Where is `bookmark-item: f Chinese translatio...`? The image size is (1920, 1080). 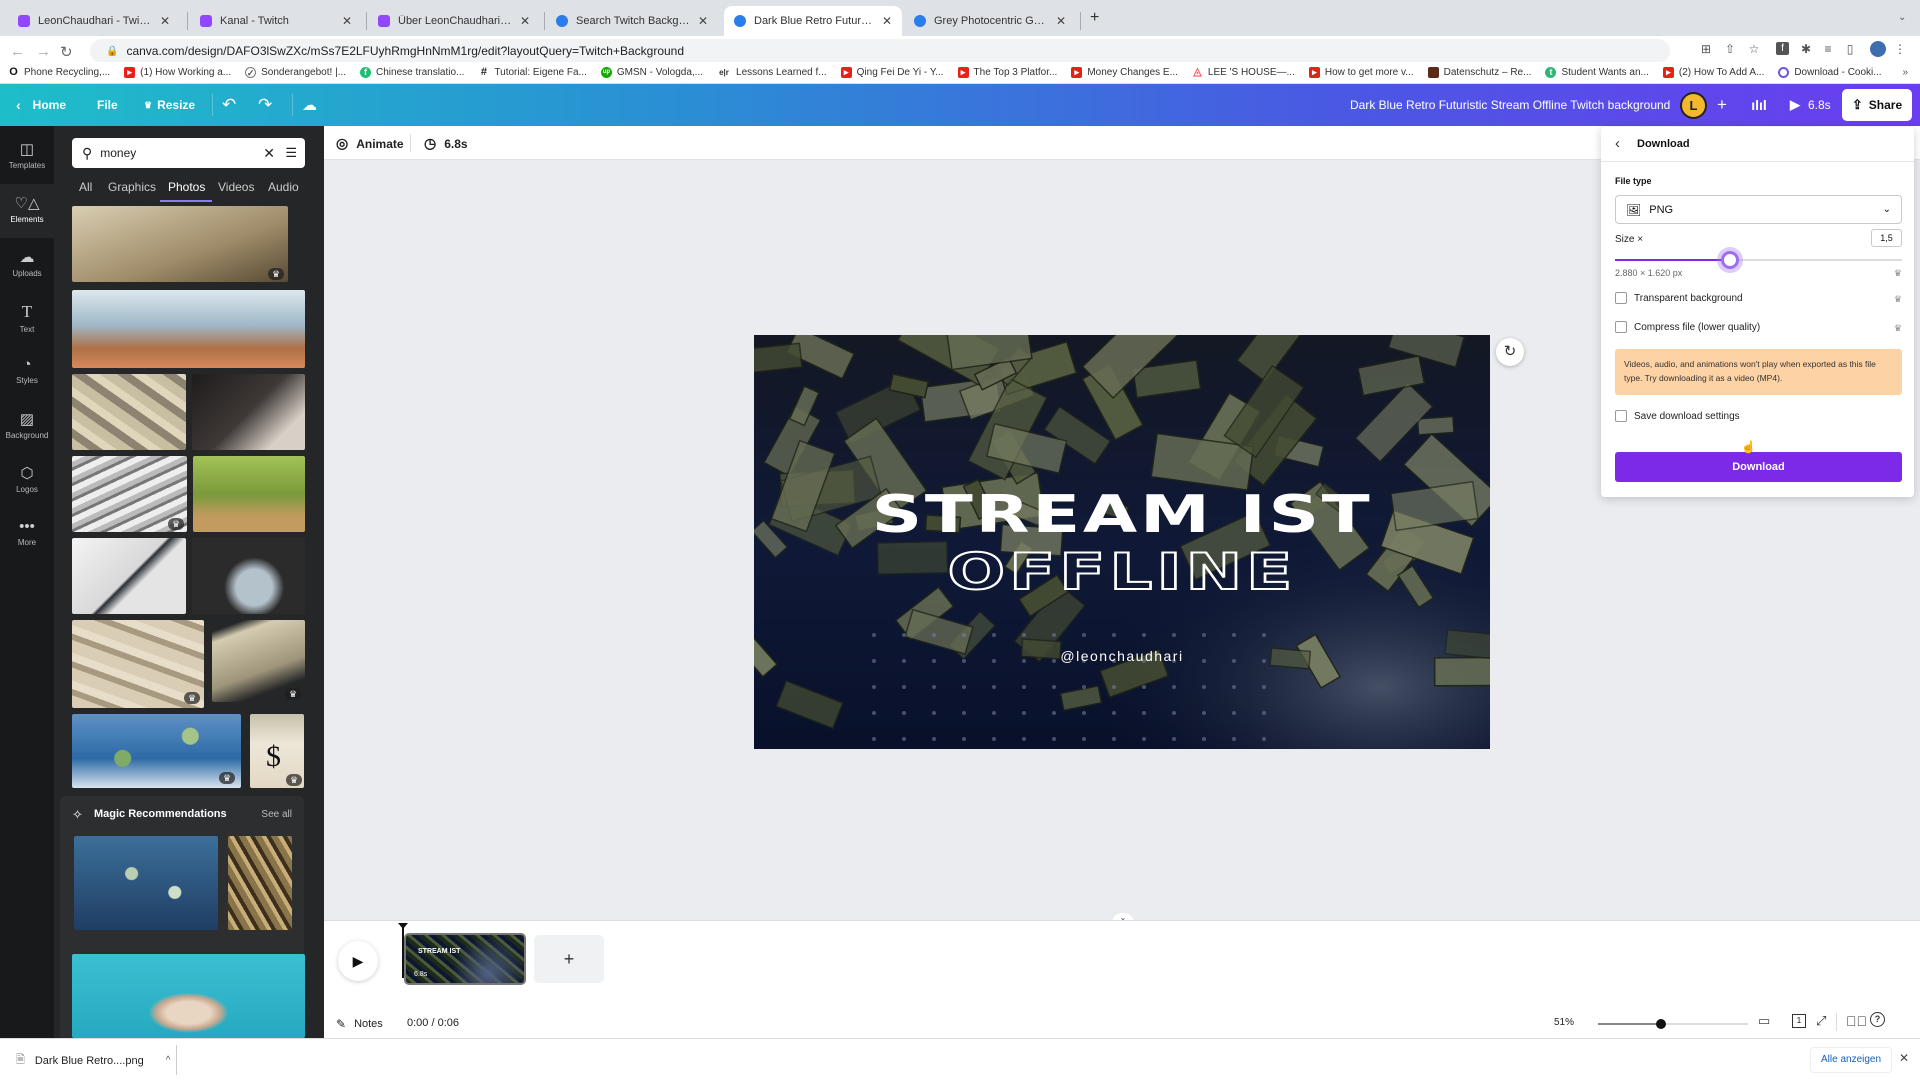 bookmark-item: f Chinese translatio... is located at coordinates (412, 72).